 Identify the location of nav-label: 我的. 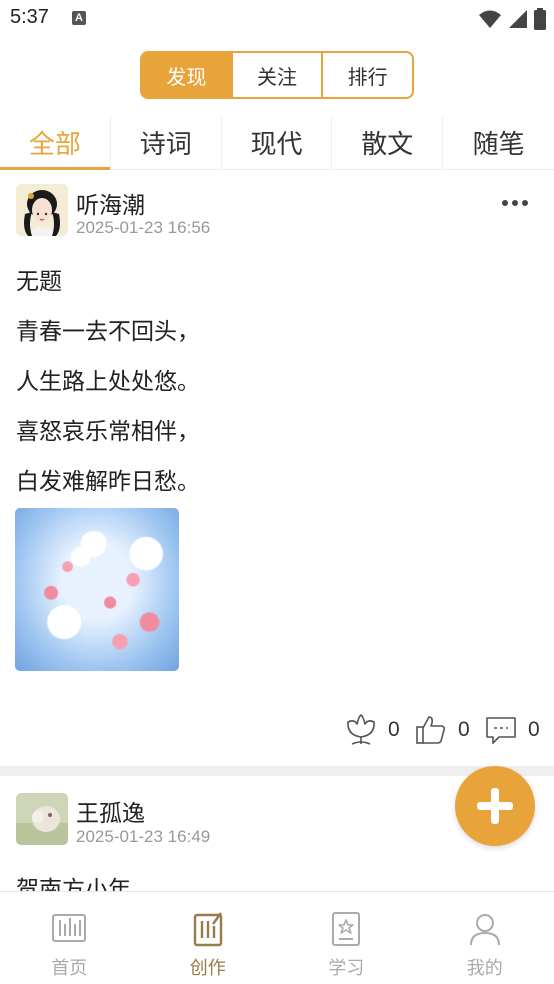
(484, 968).